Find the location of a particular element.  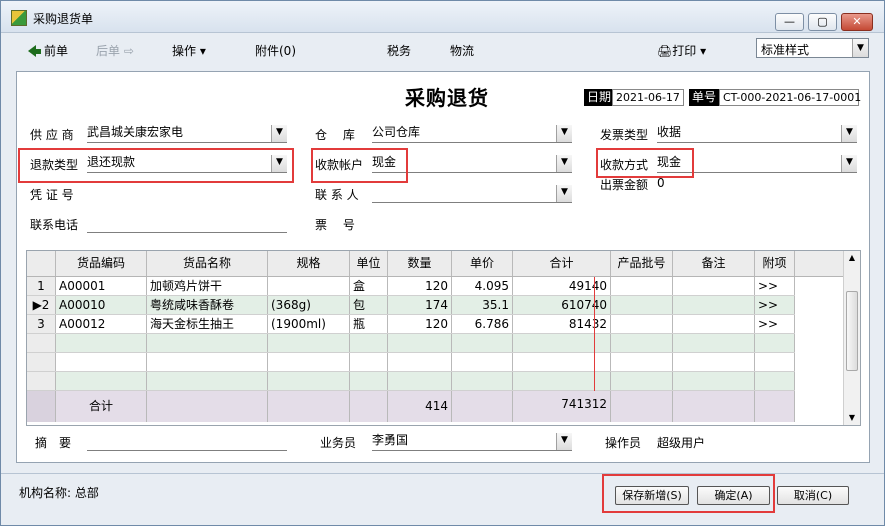

save-new-button: 保存新增(S) is located at coordinates (652, 495).